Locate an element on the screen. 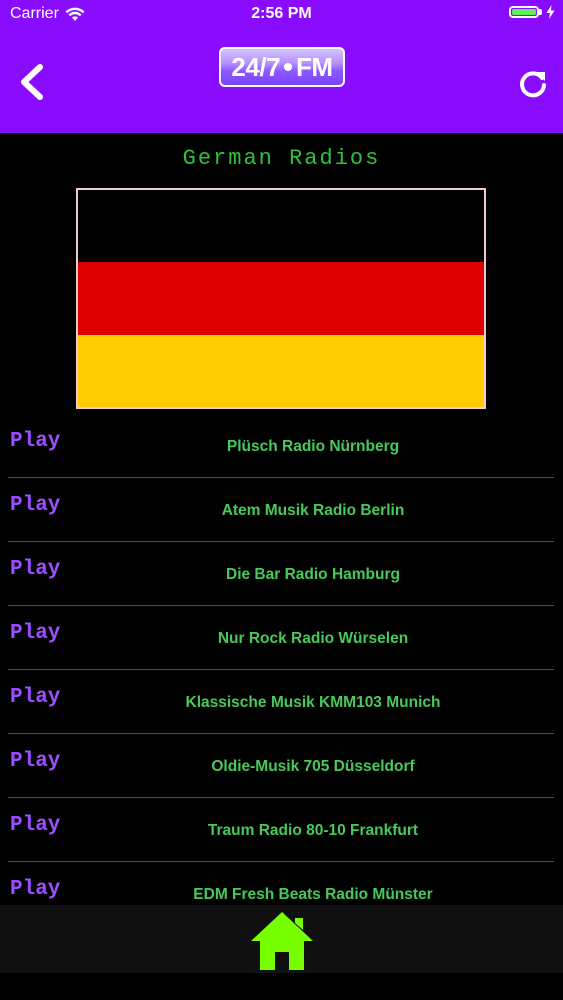 The width and height of the screenshot is (563, 1000). battery-indicator is located at coordinates (532, 12).